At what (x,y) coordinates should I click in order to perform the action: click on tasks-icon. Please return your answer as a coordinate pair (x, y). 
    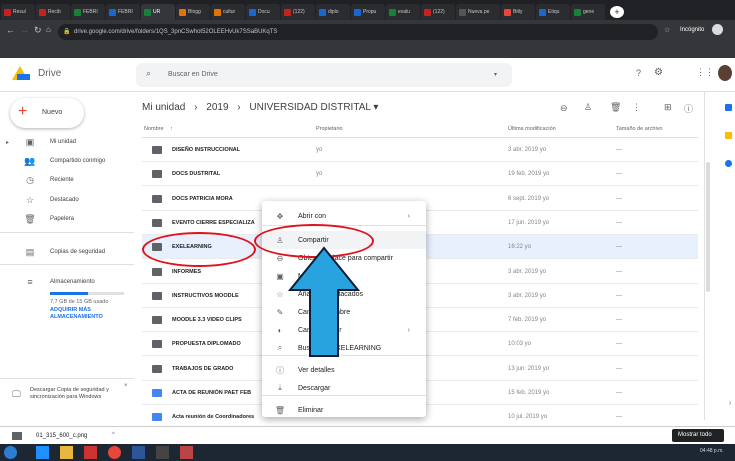
    Looking at the image, I should click on (728, 163).